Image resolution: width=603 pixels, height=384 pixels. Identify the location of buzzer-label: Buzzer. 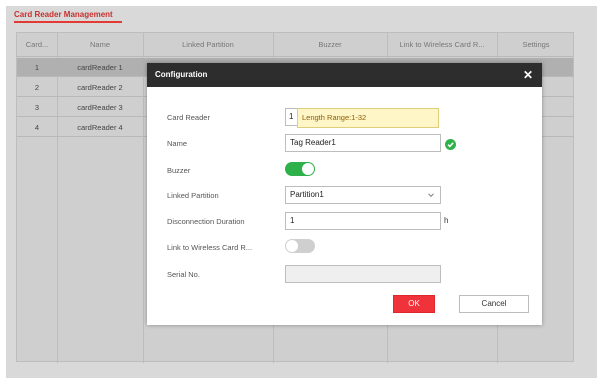
(179, 170).